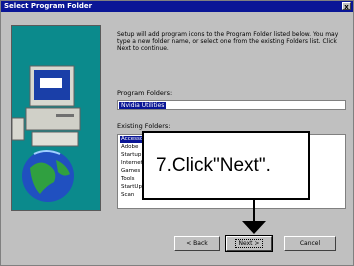 The height and width of the screenshot is (266, 354). Describe the element at coordinates (144, 126) in the screenshot. I see `existing-folders-label: Existing Folders:` at that location.